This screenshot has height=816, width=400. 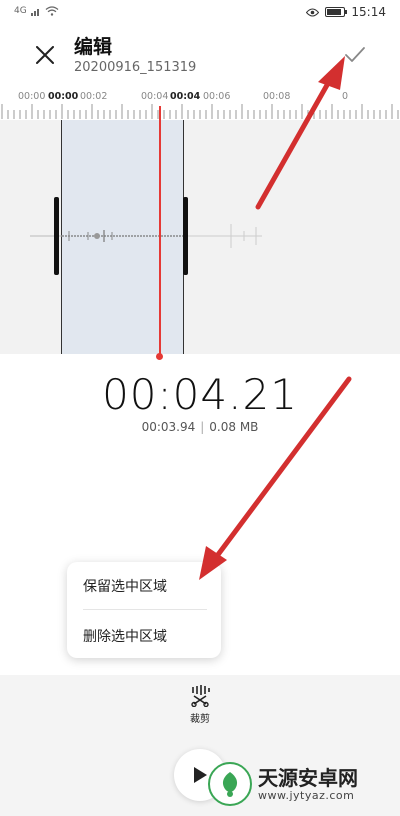 I want to click on battery-icon, so click(x=336, y=12).